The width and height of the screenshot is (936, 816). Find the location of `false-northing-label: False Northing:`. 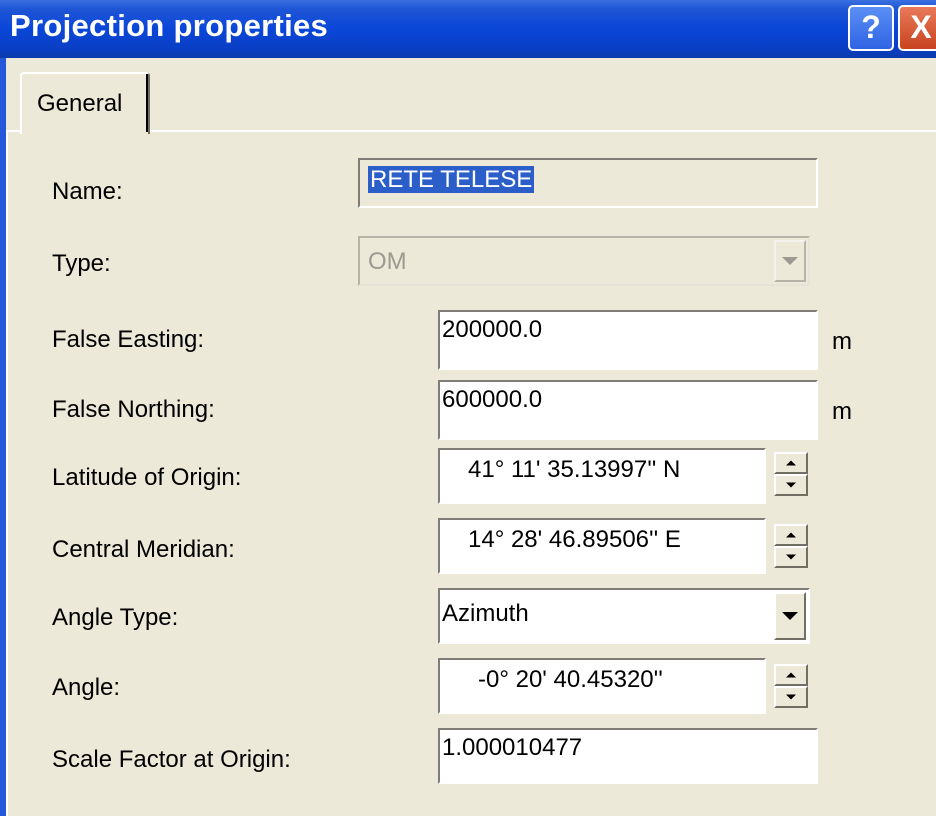

false-northing-label: False Northing: is located at coordinates (133, 409).